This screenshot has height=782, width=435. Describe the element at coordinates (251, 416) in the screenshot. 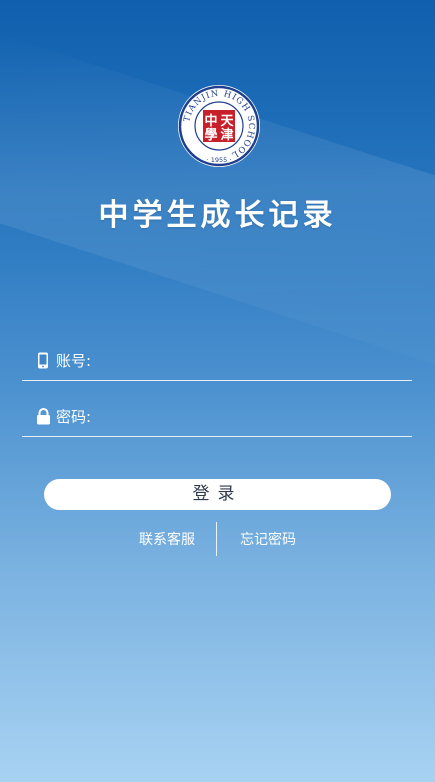

I see `password-input` at that location.